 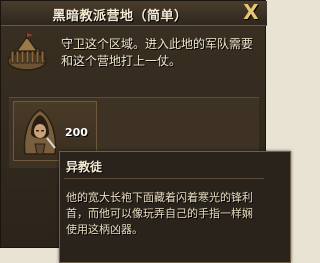 I want to click on unit-count: 200, so click(x=76, y=132).